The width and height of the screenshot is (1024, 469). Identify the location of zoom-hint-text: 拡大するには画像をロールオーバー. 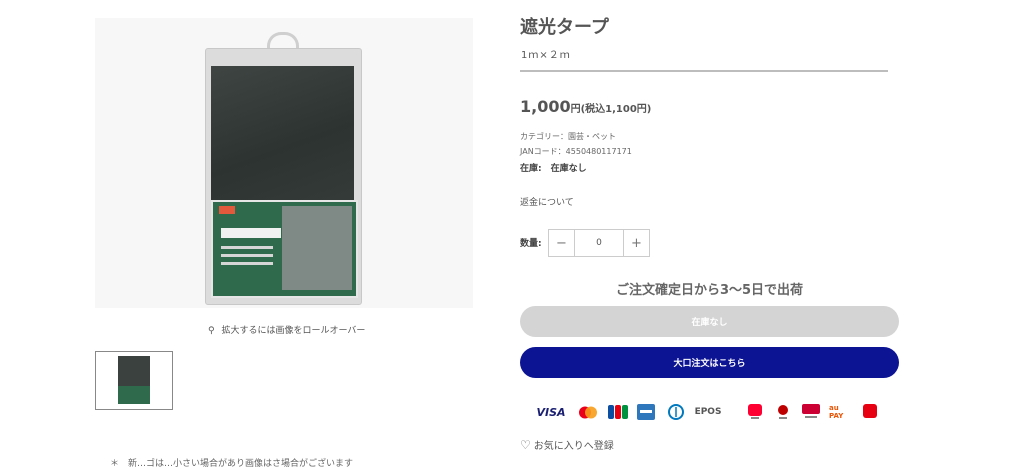
(293, 331).